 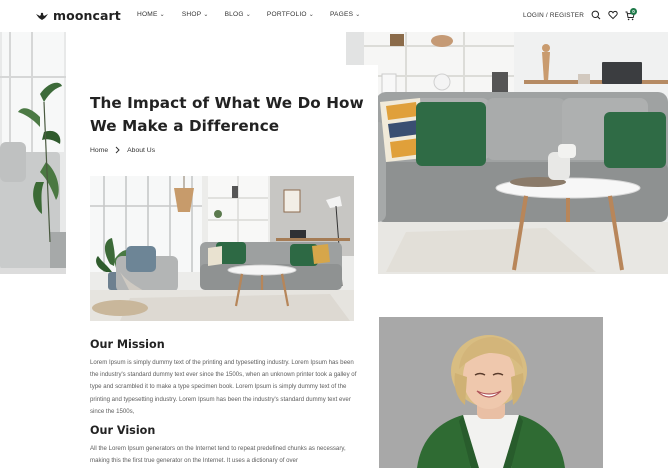 I want to click on cart-count-badge: 0, so click(x=633, y=11).